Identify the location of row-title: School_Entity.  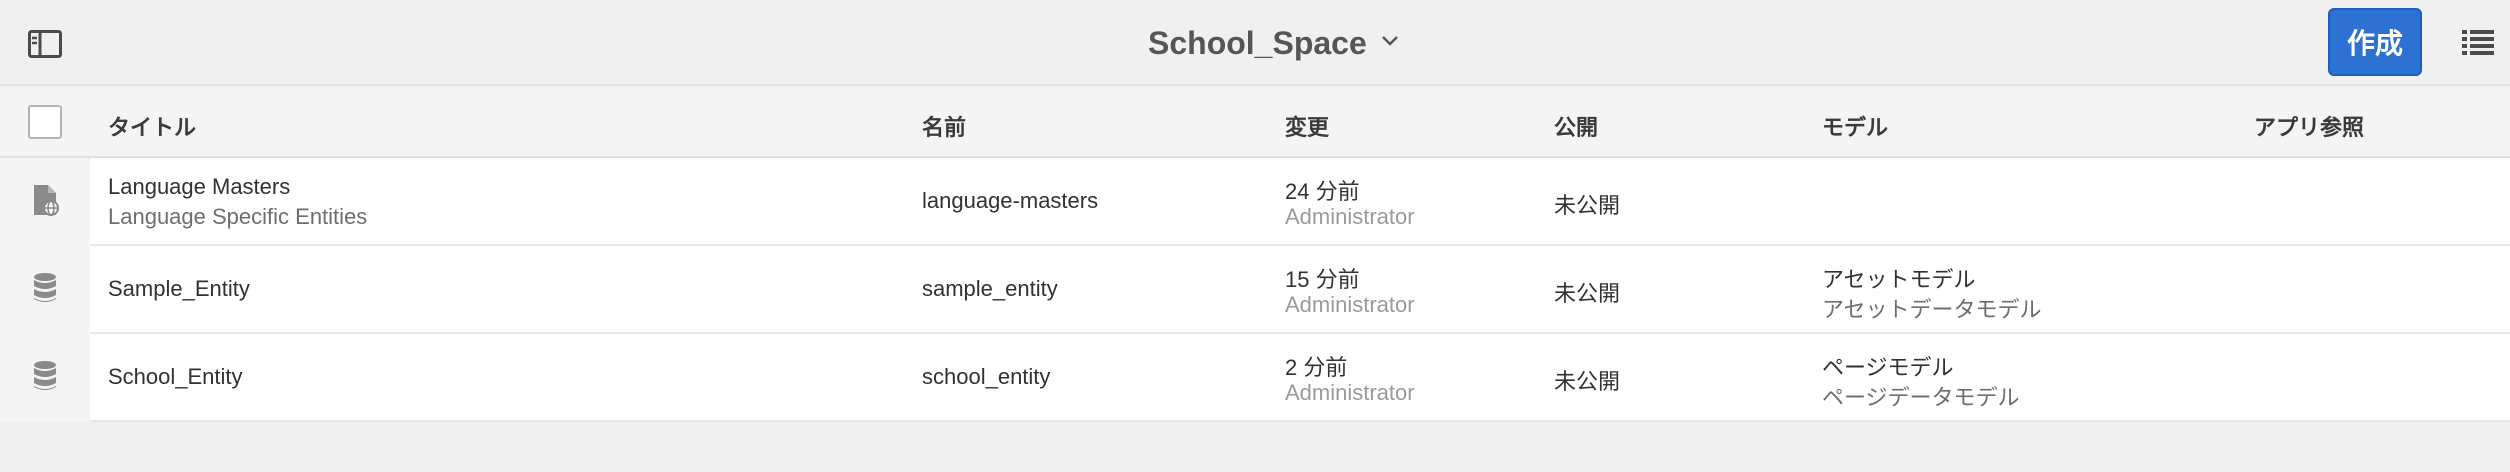
(175, 376).